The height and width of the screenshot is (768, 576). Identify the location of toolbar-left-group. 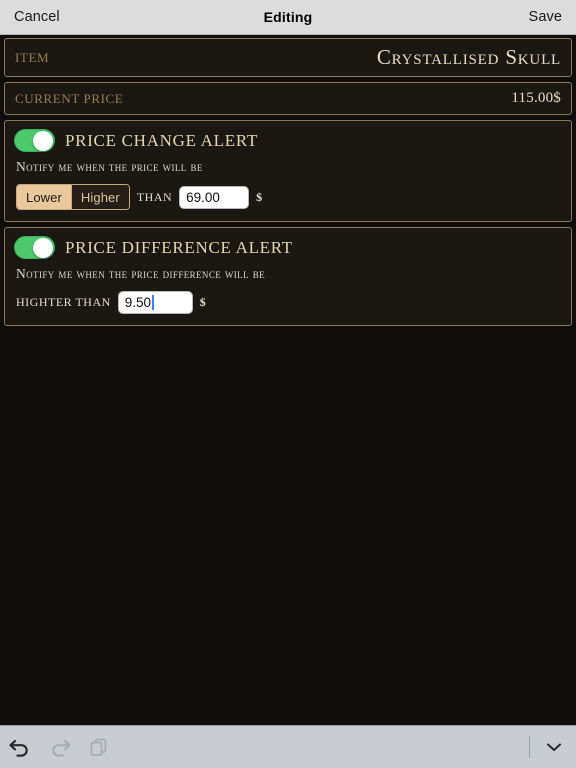
(59, 747).